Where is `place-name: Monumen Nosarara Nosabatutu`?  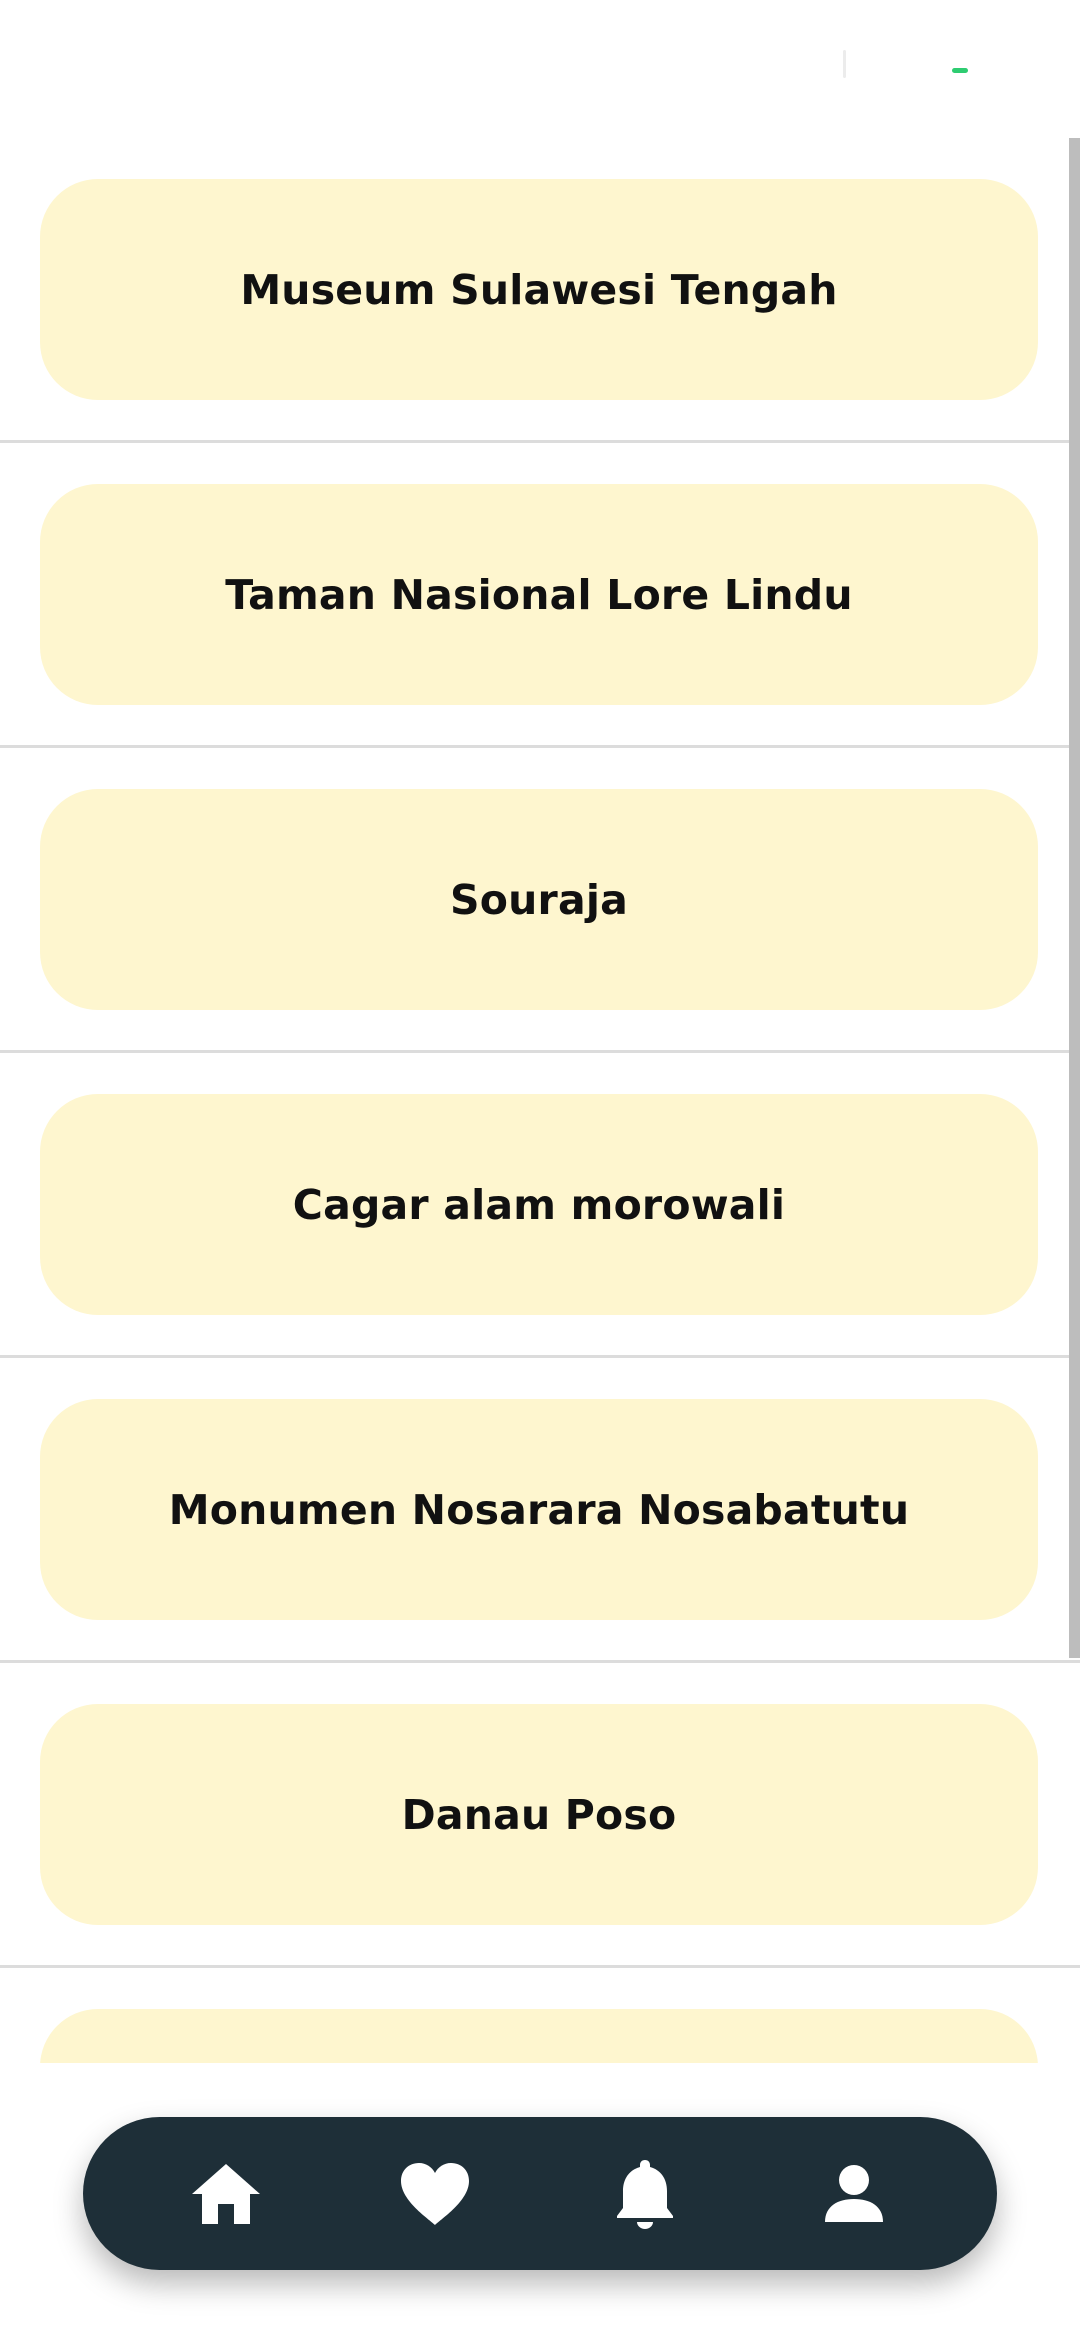 place-name: Monumen Nosarara Nosabatutu is located at coordinates (539, 1509).